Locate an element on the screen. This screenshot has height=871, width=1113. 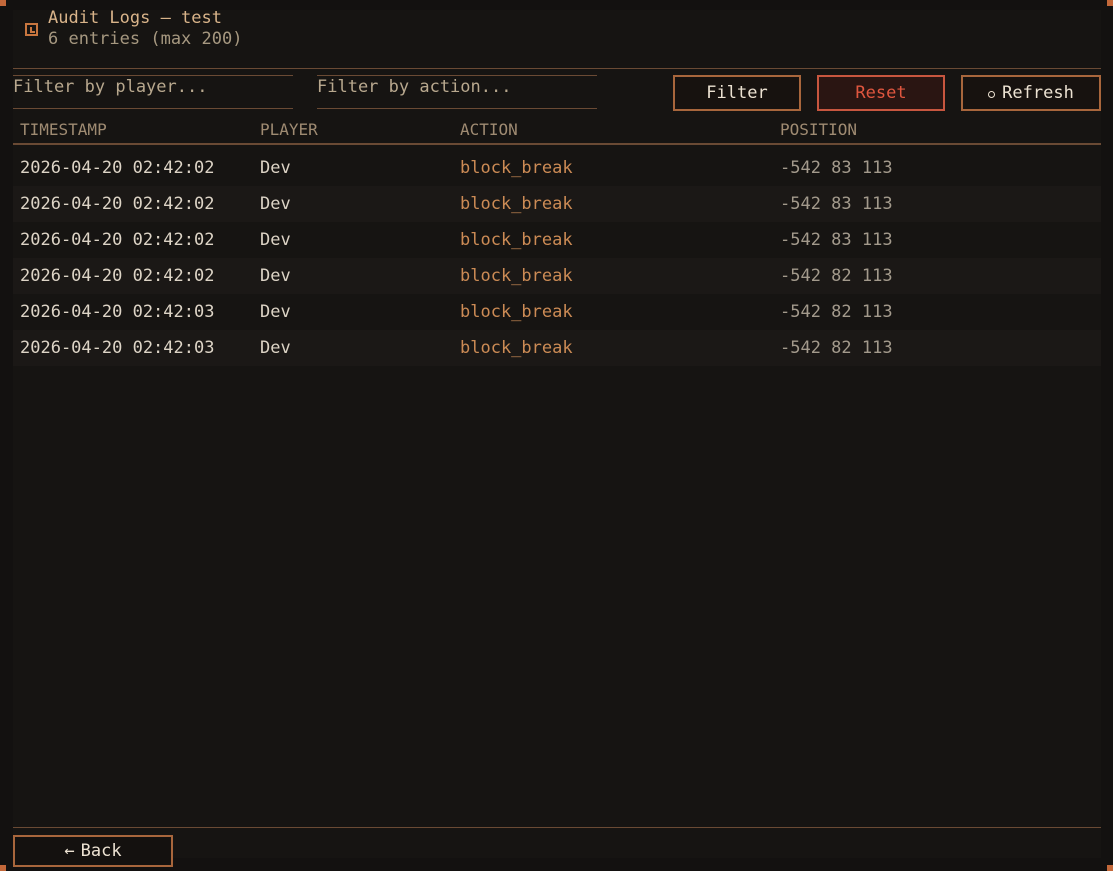
clock-icon is located at coordinates (31, 29).